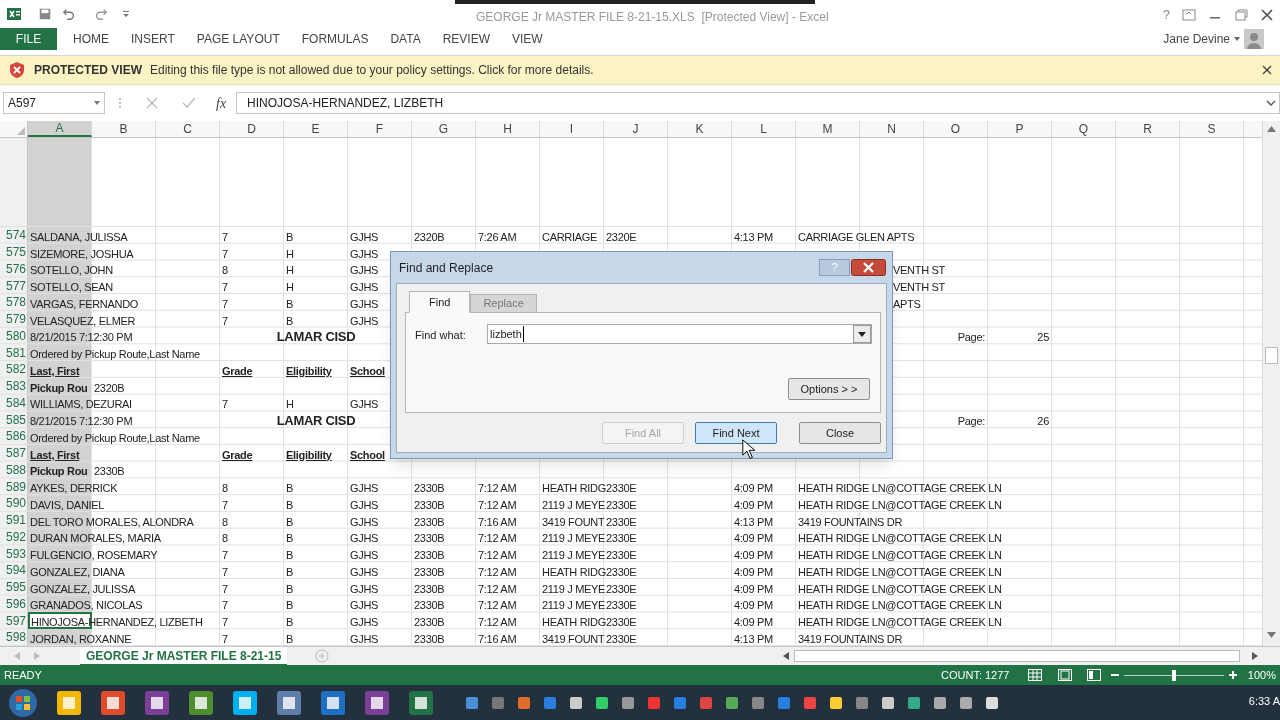 This screenshot has width=1280, height=720. I want to click on ribbon-tab: PAGE LAYOUT, so click(238, 39).